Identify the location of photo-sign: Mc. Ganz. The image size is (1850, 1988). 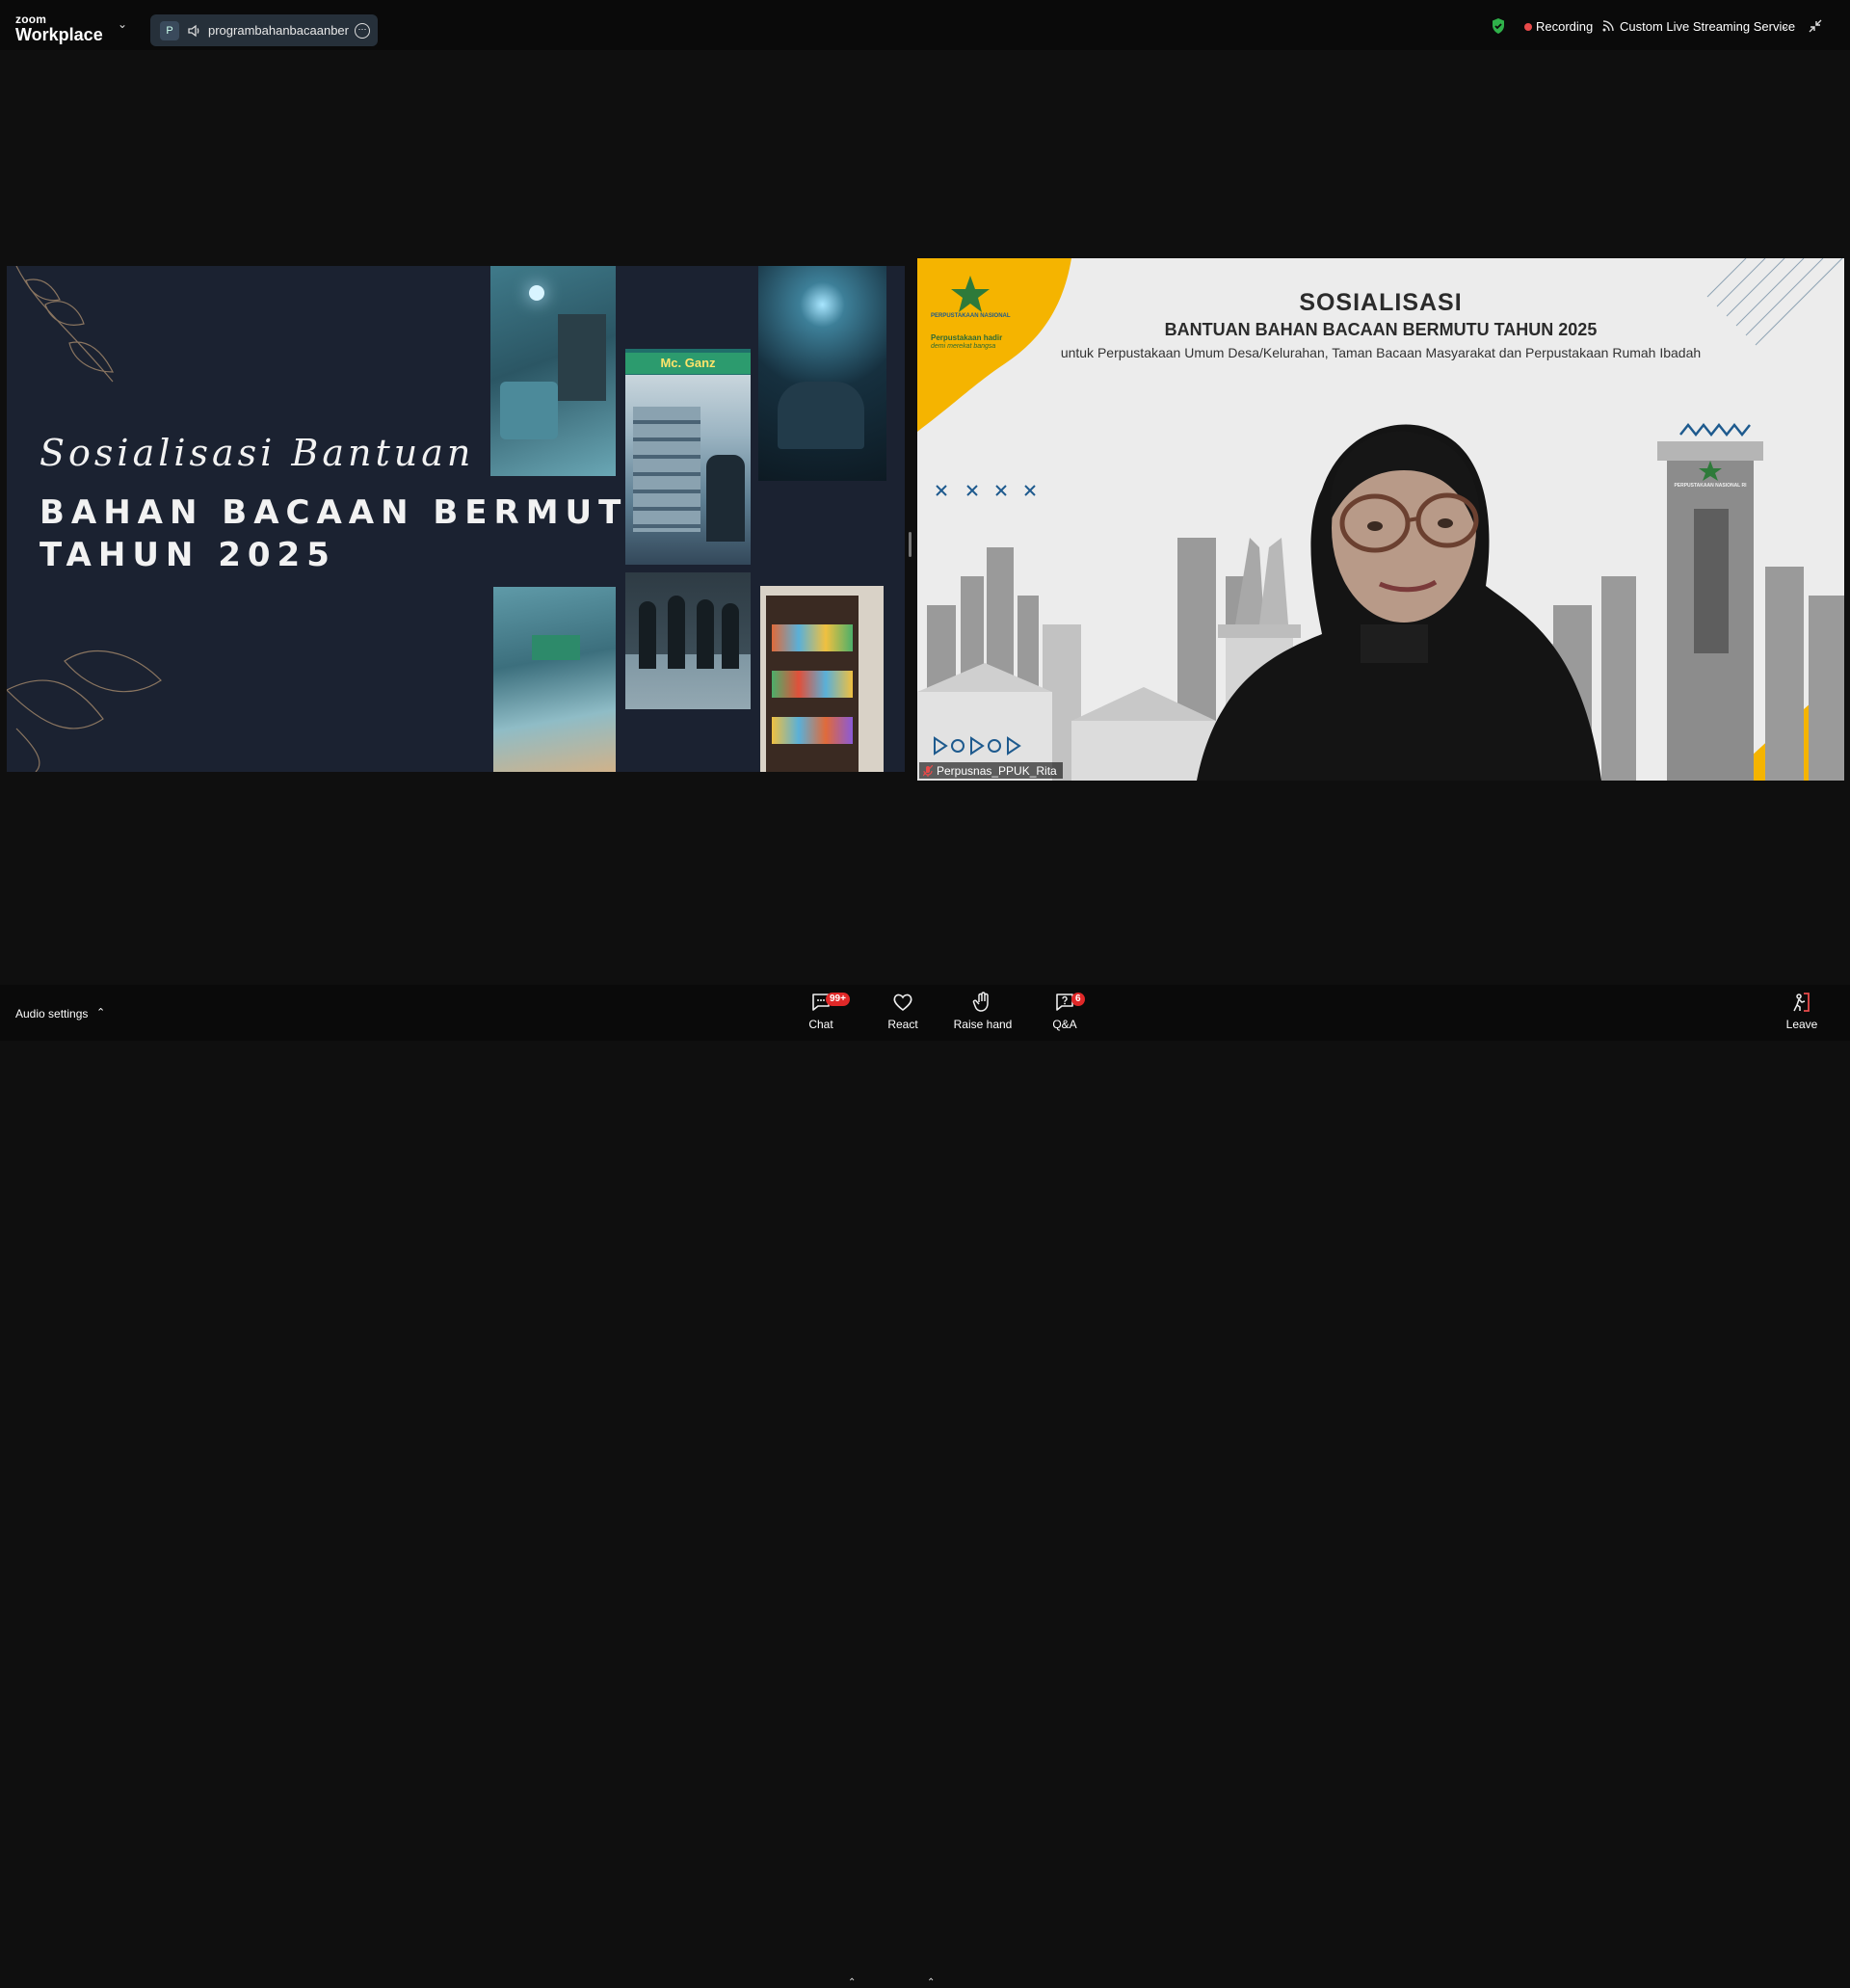
(688, 363).